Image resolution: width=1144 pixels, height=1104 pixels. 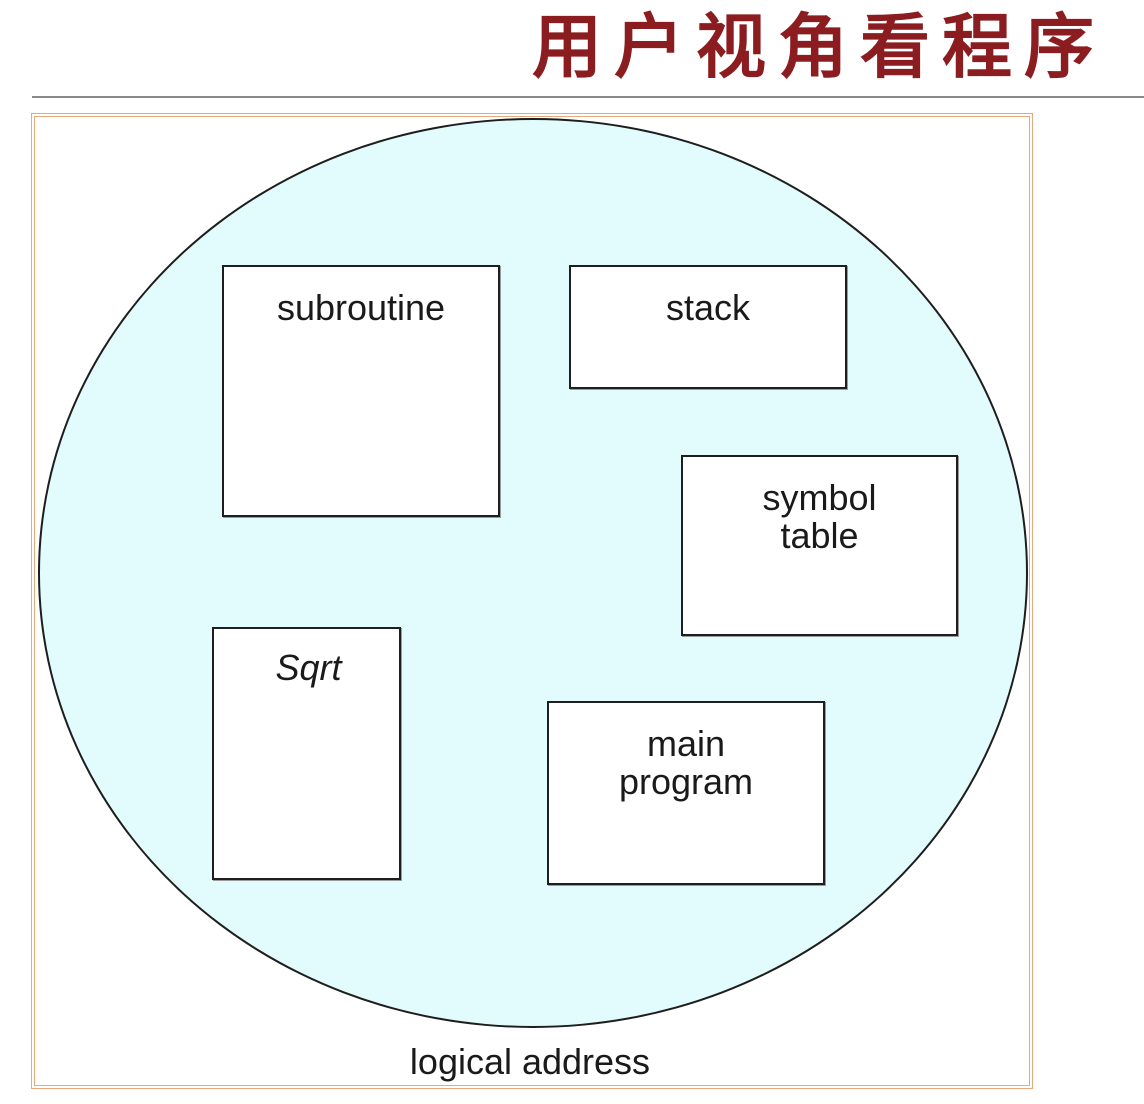 What do you see at coordinates (361, 307) in the screenshot?
I see `segment-subroutine-label: subroutine` at bounding box center [361, 307].